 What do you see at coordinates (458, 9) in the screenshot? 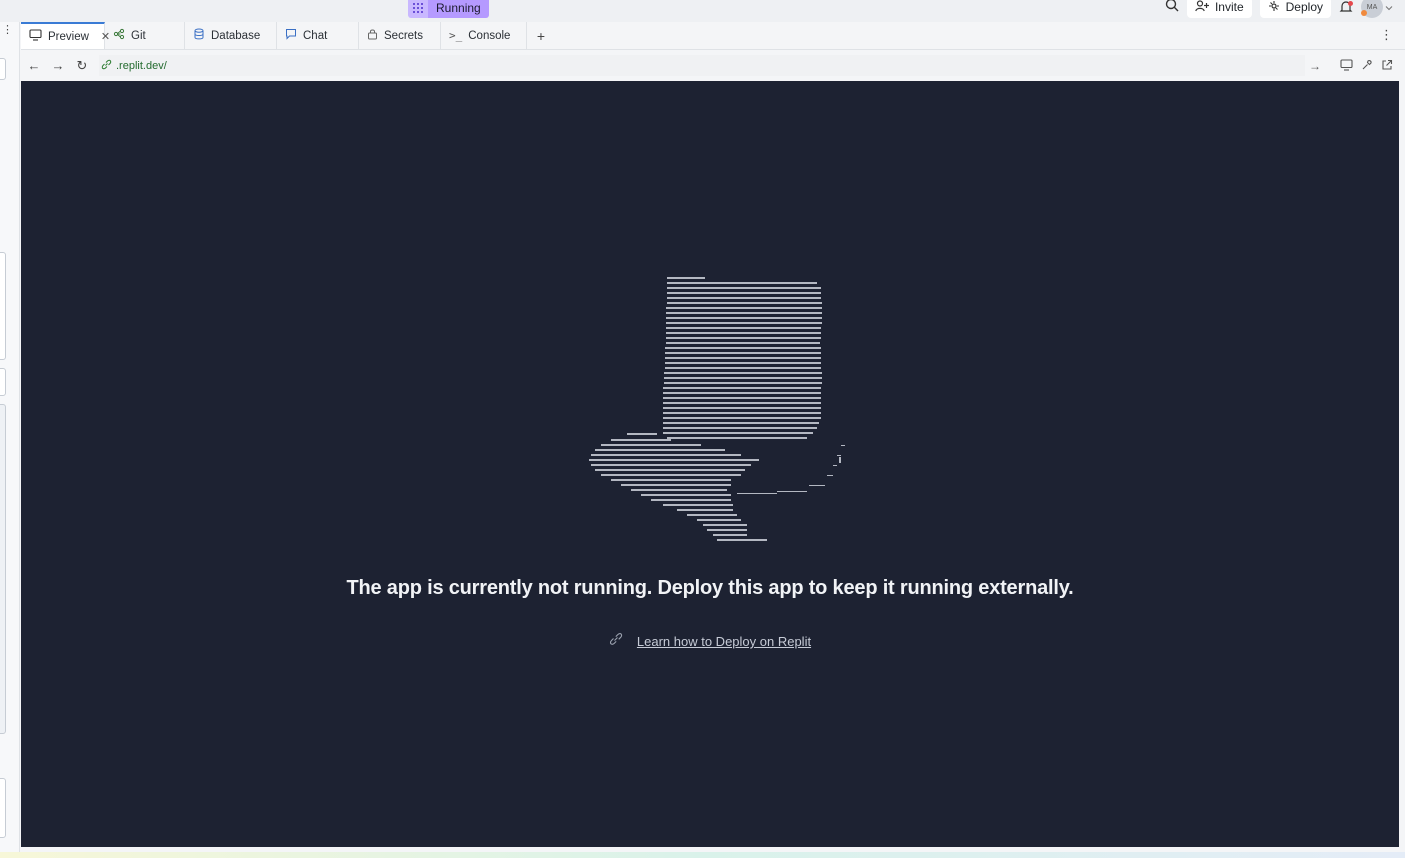
I see `run-status-label: Running` at bounding box center [458, 9].